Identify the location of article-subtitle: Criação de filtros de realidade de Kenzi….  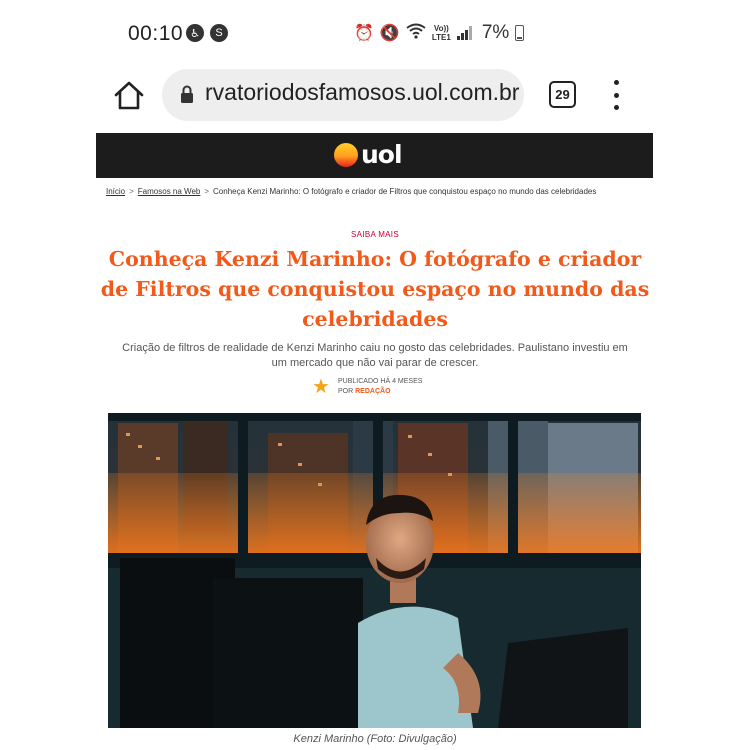
(375, 355).